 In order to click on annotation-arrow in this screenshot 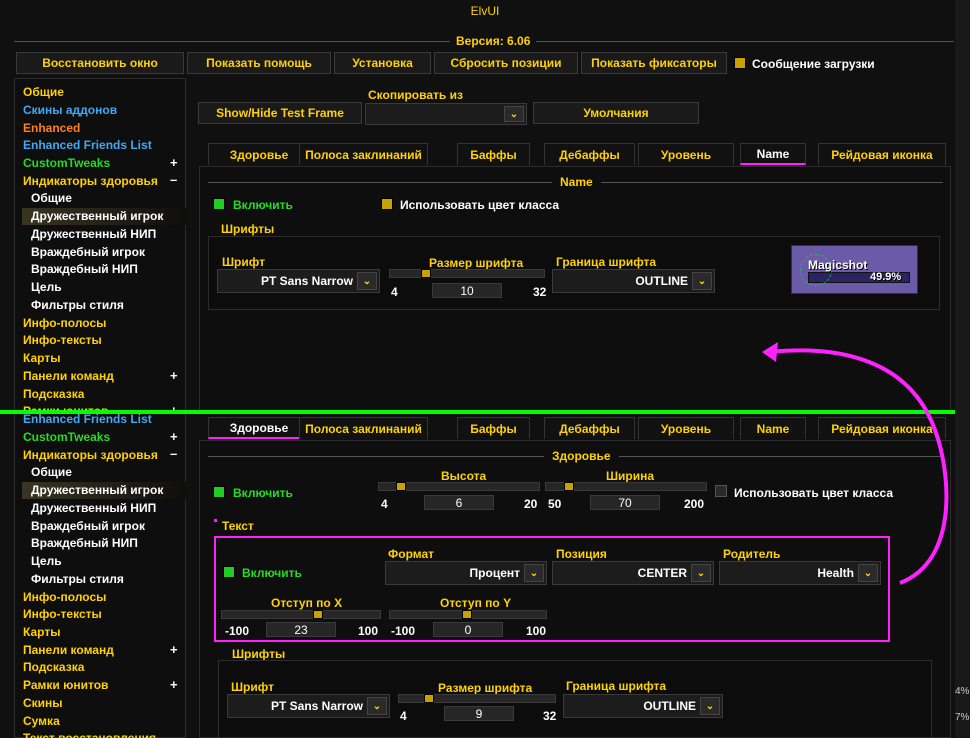, I will do `click(855, 463)`.